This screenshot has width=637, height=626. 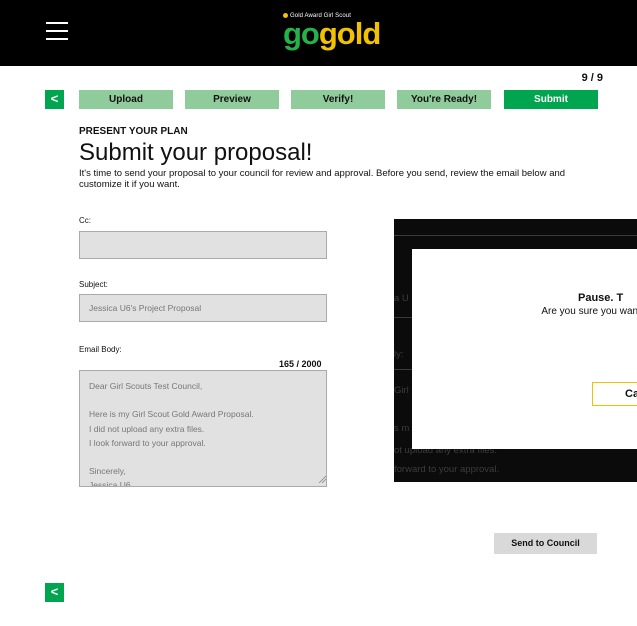 What do you see at coordinates (592, 78) in the screenshot?
I see `step-counter: 9 / 9` at bounding box center [592, 78].